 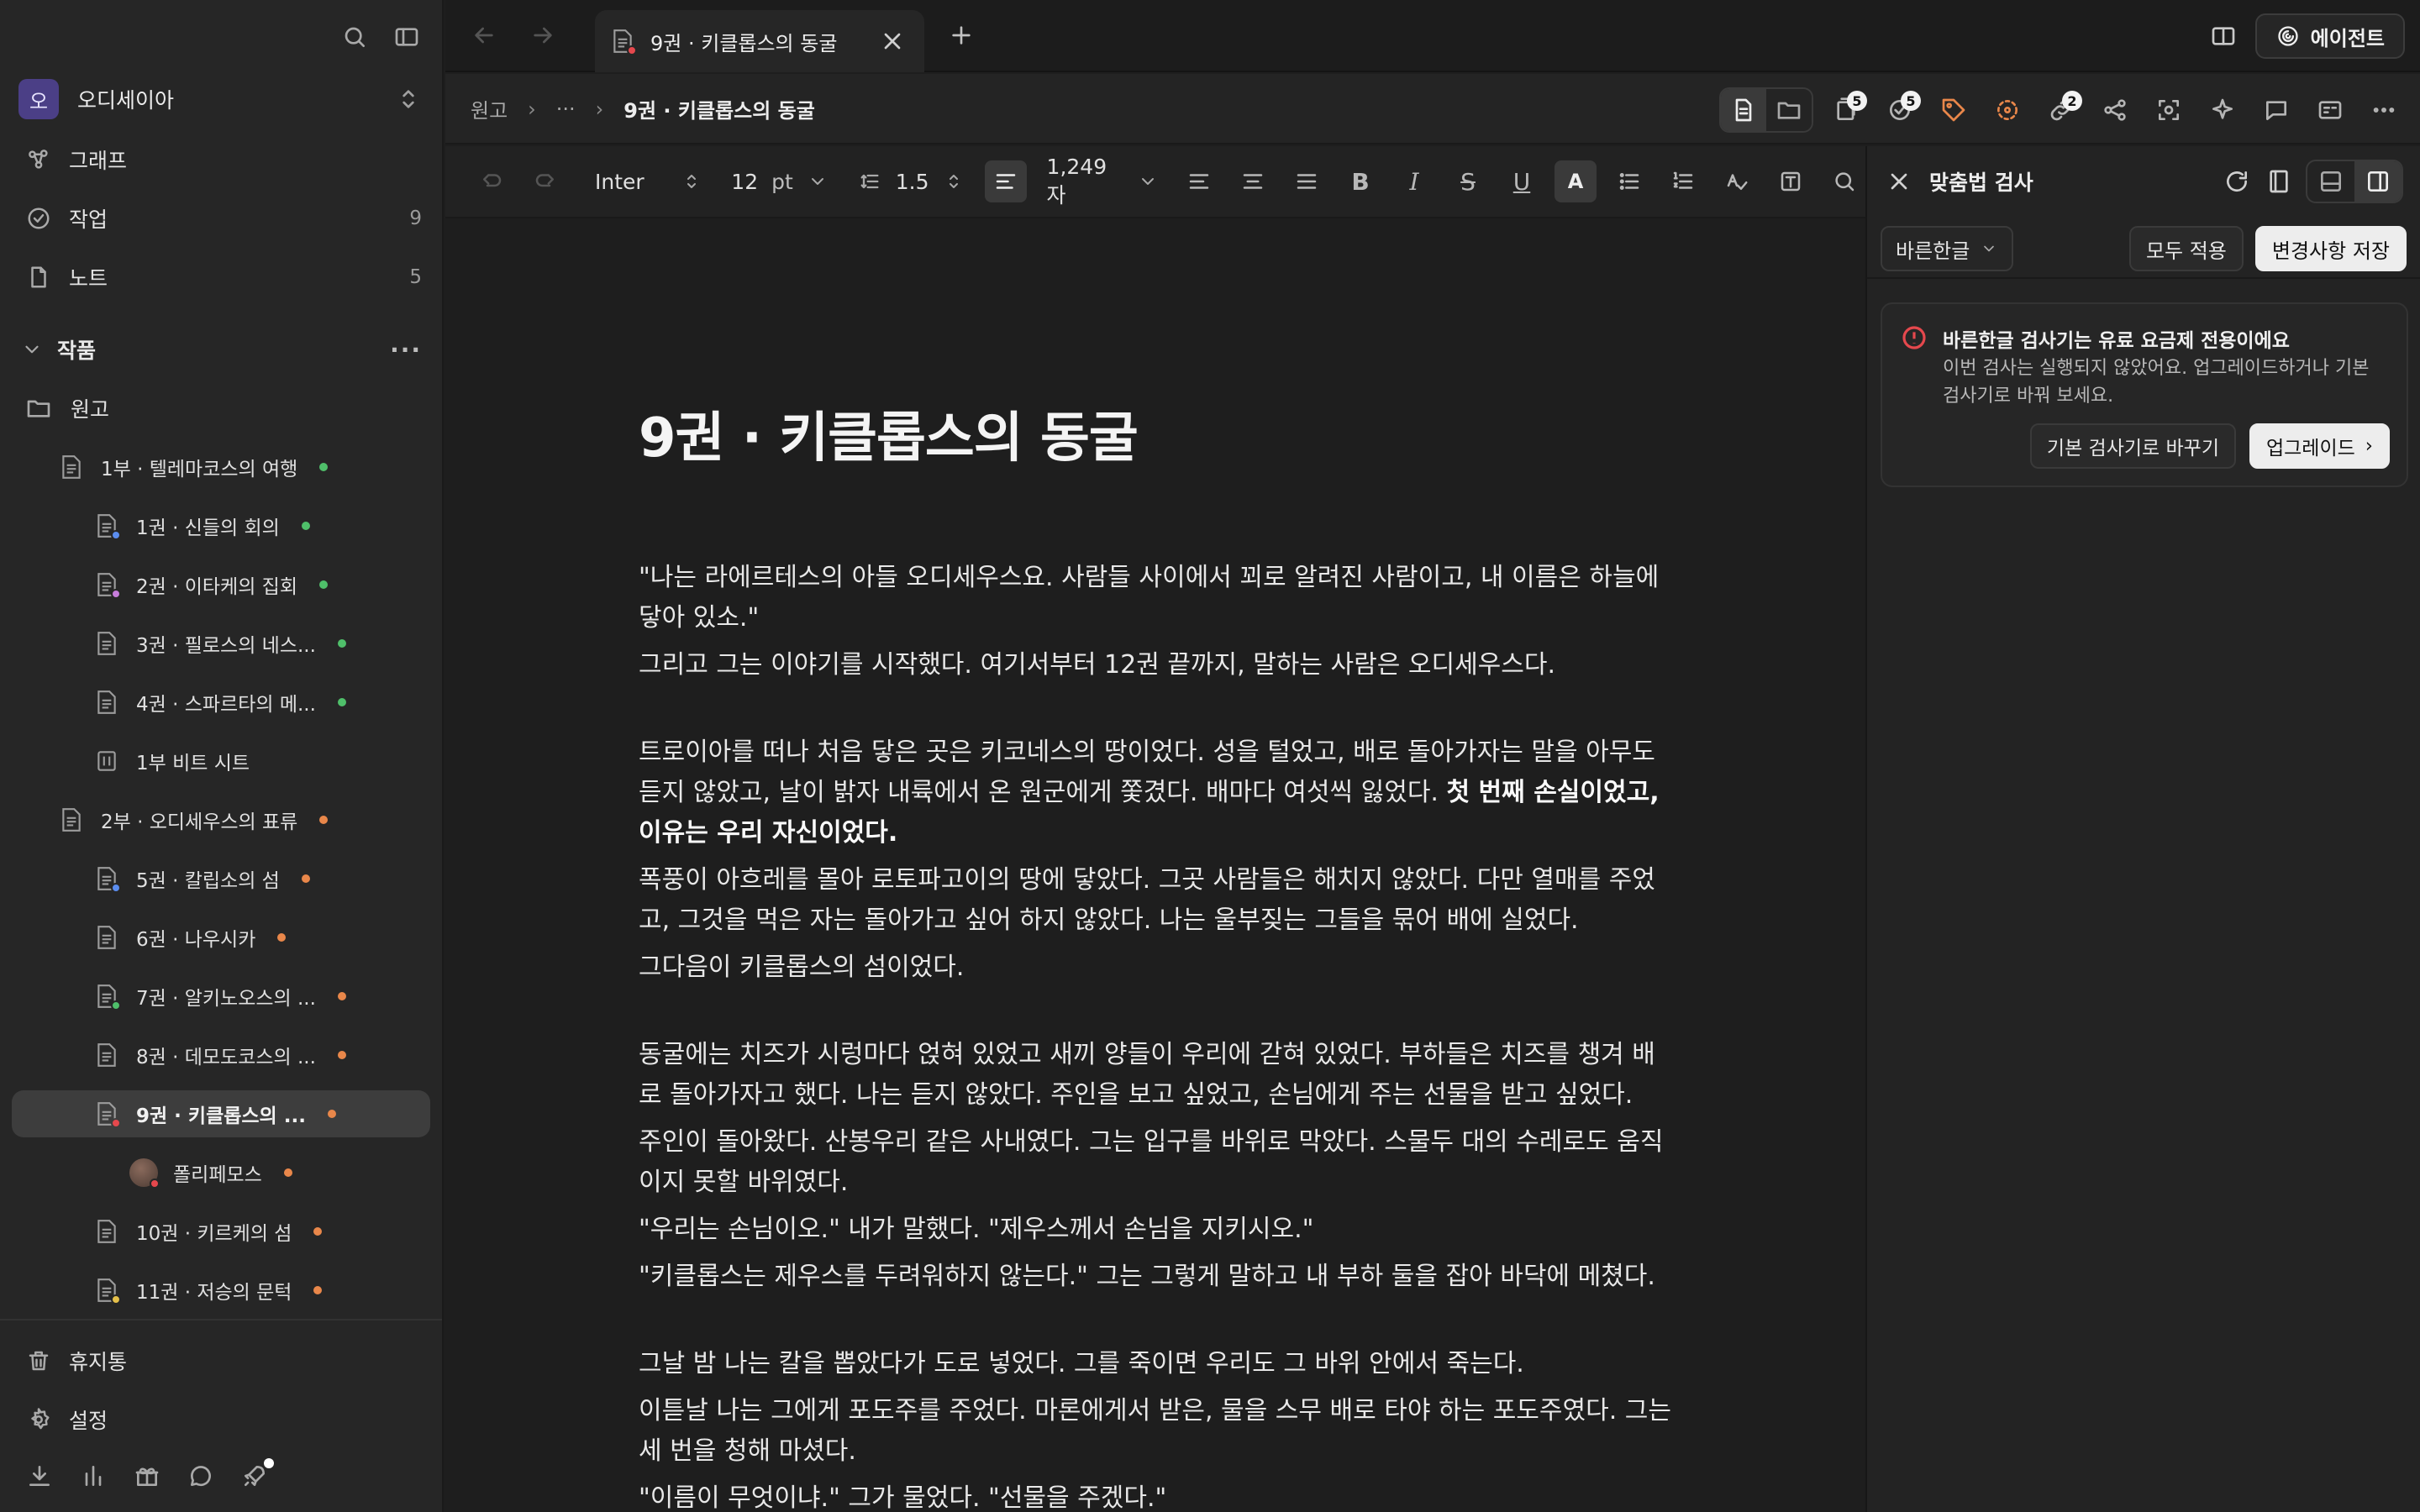 What do you see at coordinates (1005, 181) in the screenshot?
I see `align-left-icon` at bounding box center [1005, 181].